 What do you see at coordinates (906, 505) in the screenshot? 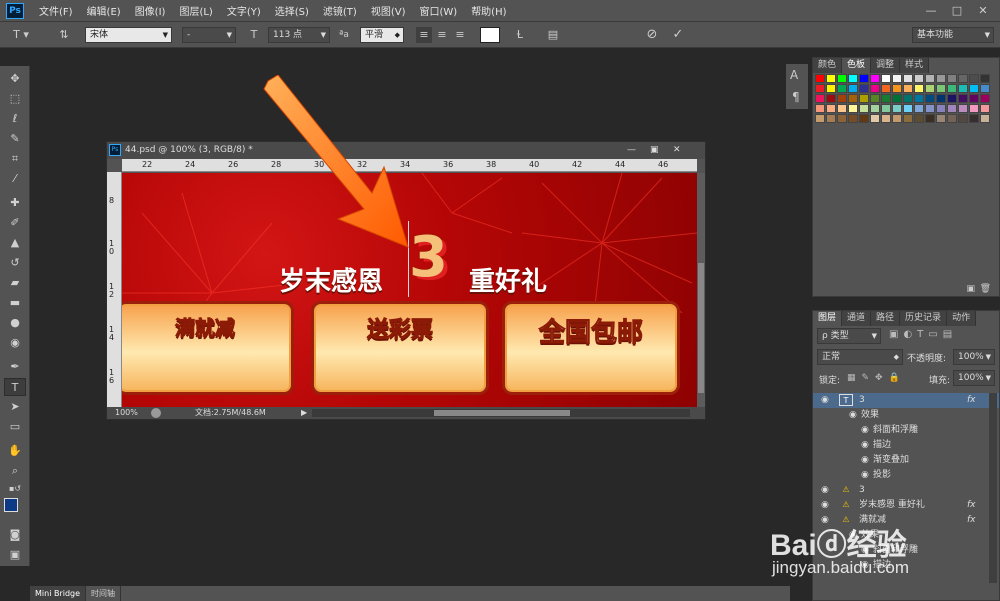
I see `layer-row: ◉ ⚠ 岁末感恩 重好礼 fx` at bounding box center [906, 505].